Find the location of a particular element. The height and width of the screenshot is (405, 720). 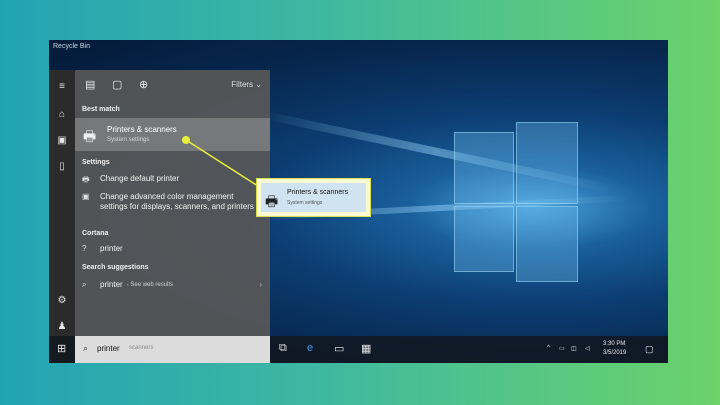

zoom-callout: 🖶 Printers & scanners System settings is located at coordinates (313, 197).